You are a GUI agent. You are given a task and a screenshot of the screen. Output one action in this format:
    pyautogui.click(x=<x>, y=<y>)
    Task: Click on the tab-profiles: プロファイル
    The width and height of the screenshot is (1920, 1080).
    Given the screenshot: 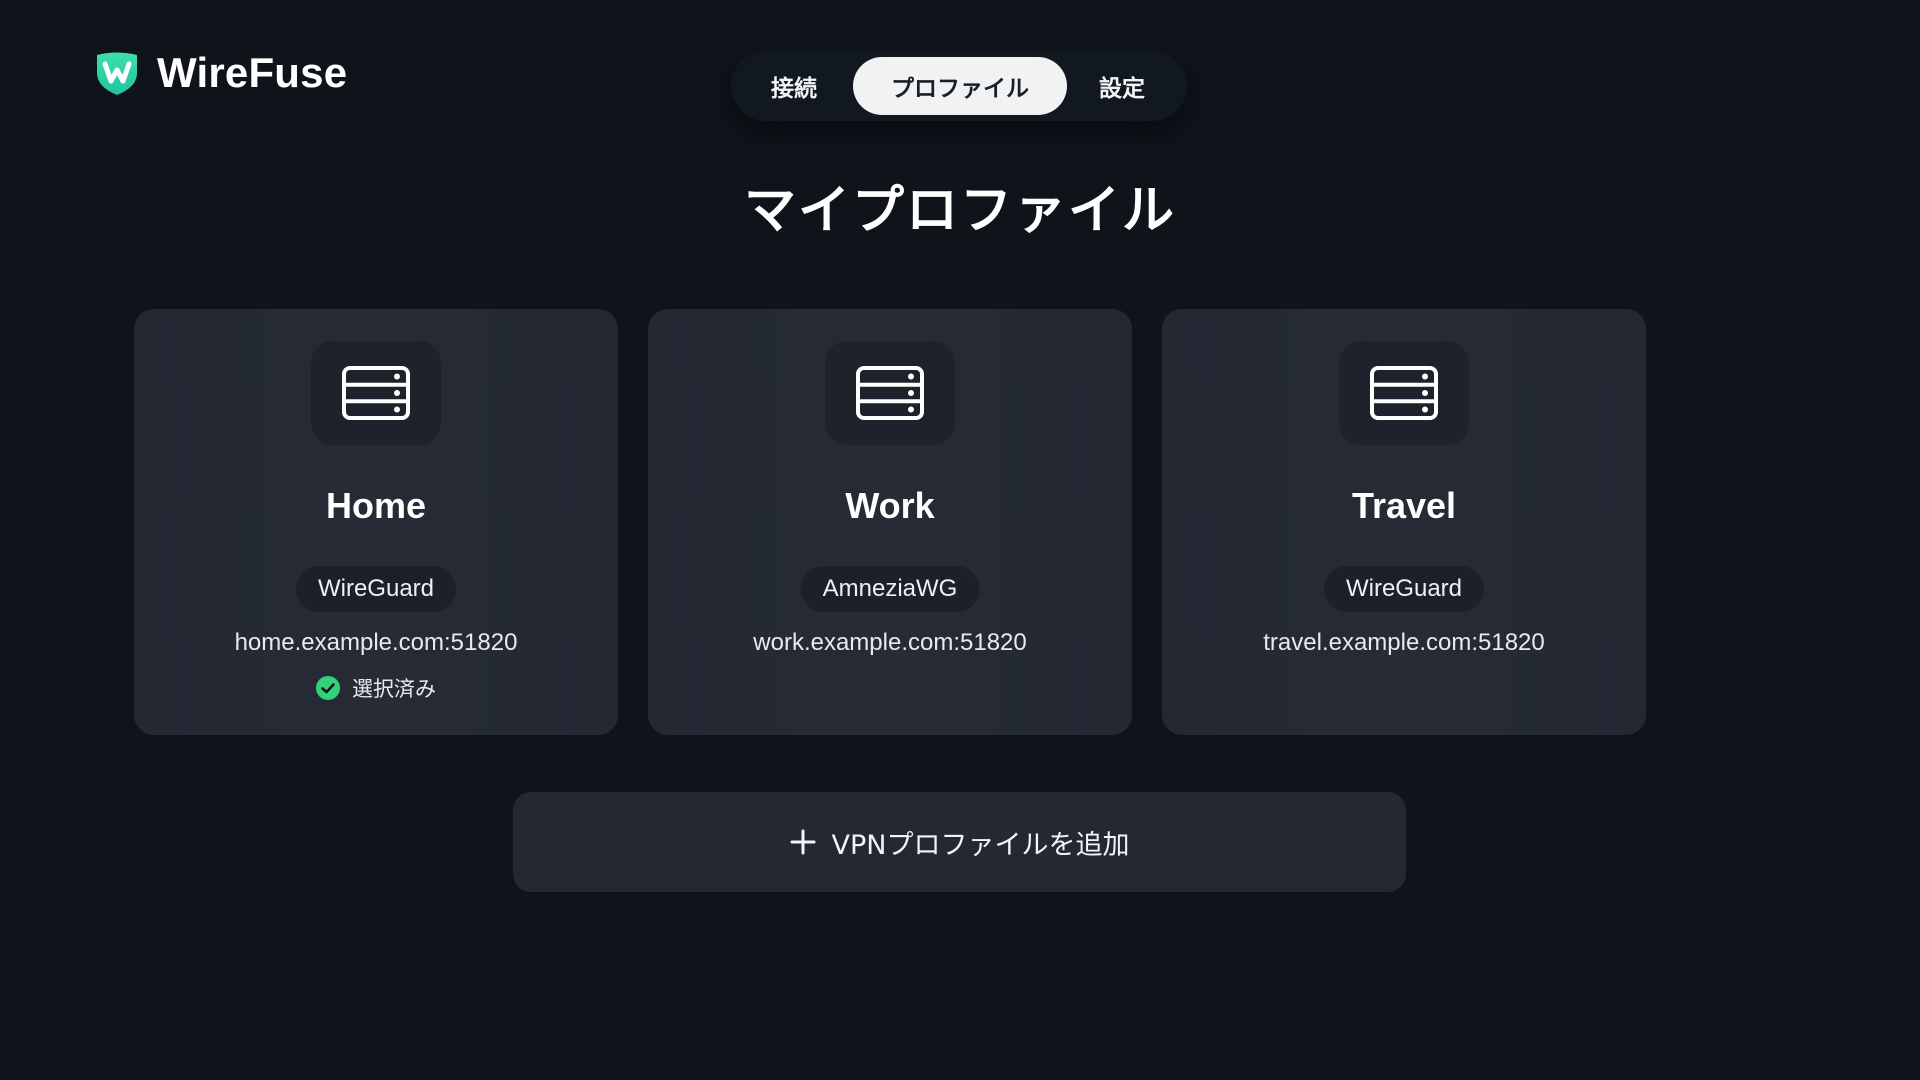 What is the action you would take?
    pyautogui.click(x=960, y=86)
    